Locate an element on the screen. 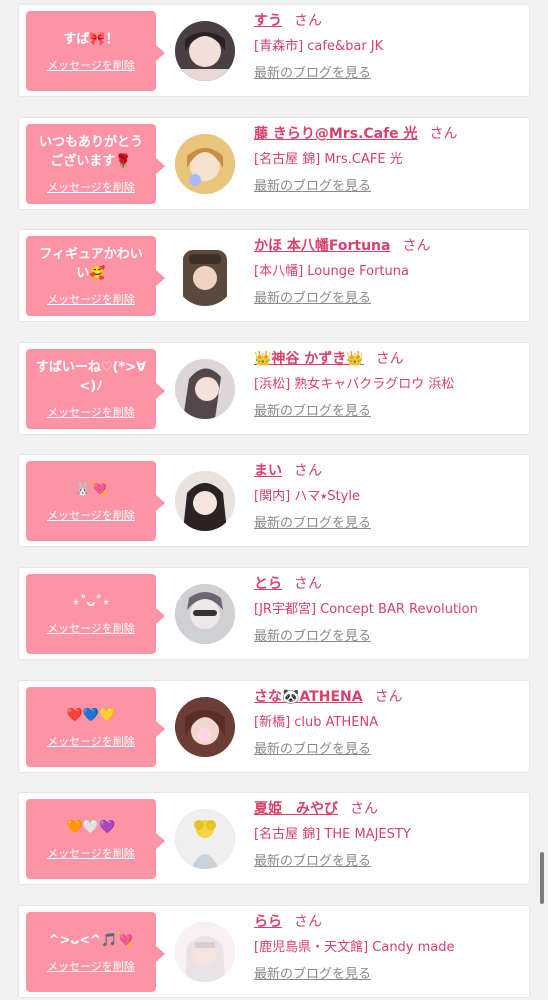  message-bubble: いつもありがとうございます🌹 メッセージを削除 is located at coordinates (95, 164).